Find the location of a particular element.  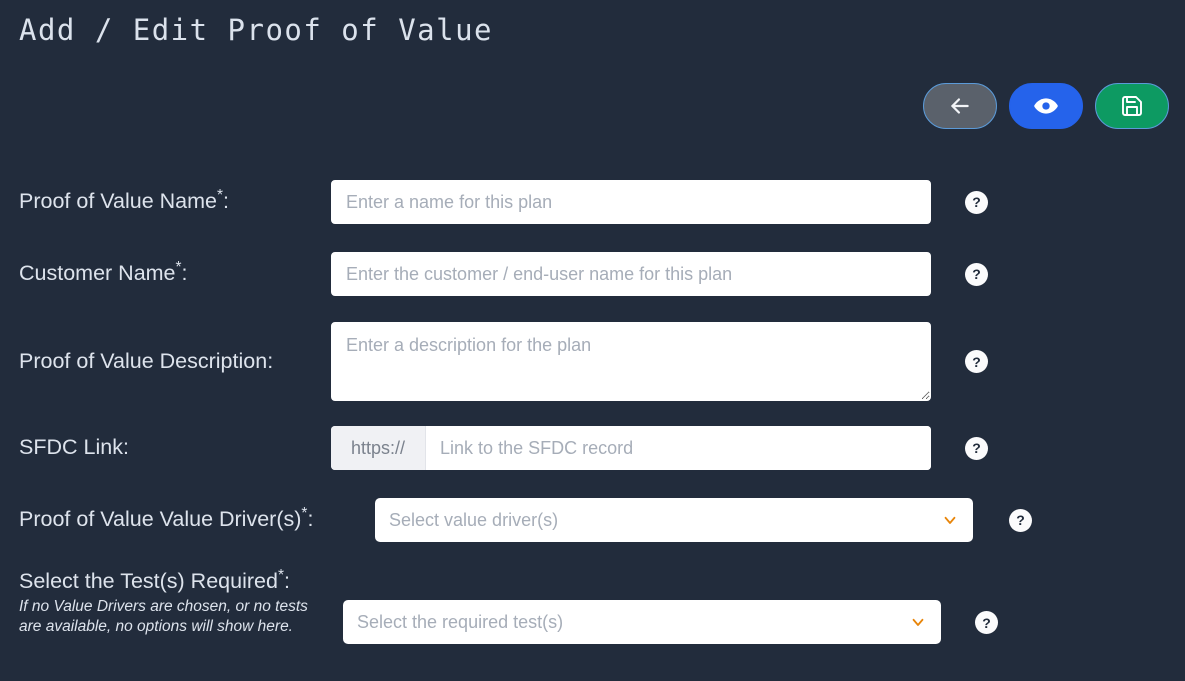

label-text: Proof of Value Description is located at coordinates (143, 360).